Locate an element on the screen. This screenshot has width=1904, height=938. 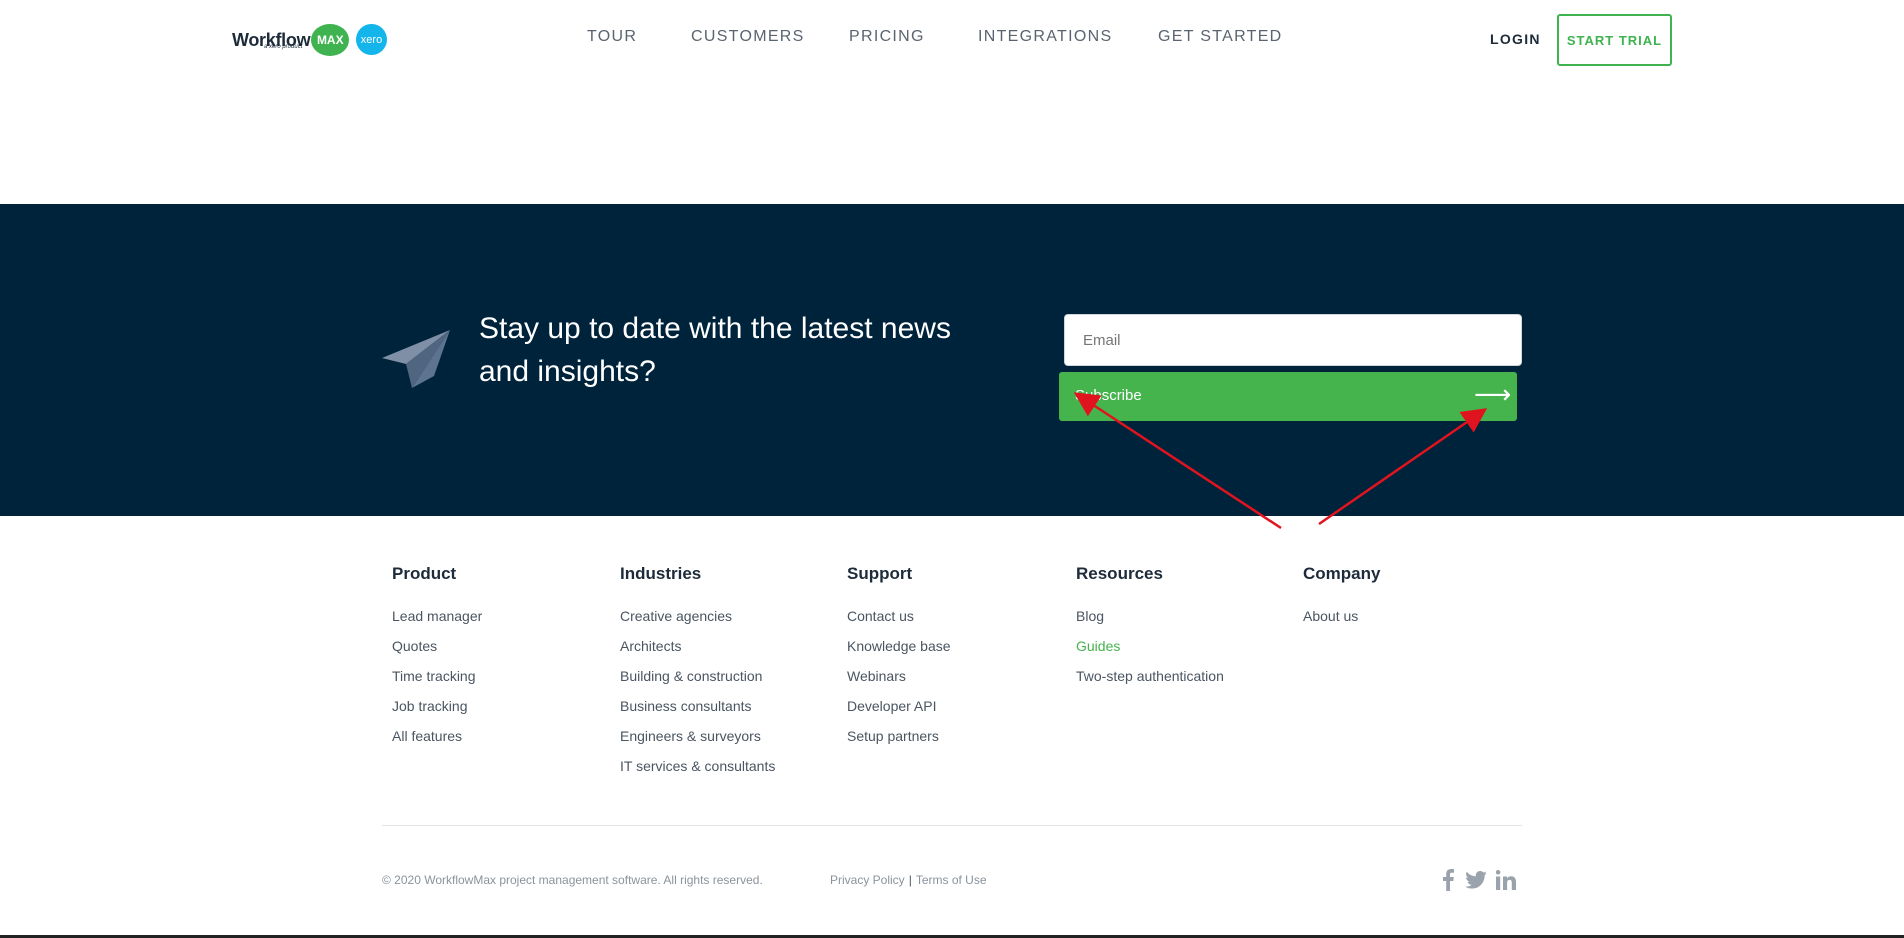
email-input is located at coordinates (1293, 340).